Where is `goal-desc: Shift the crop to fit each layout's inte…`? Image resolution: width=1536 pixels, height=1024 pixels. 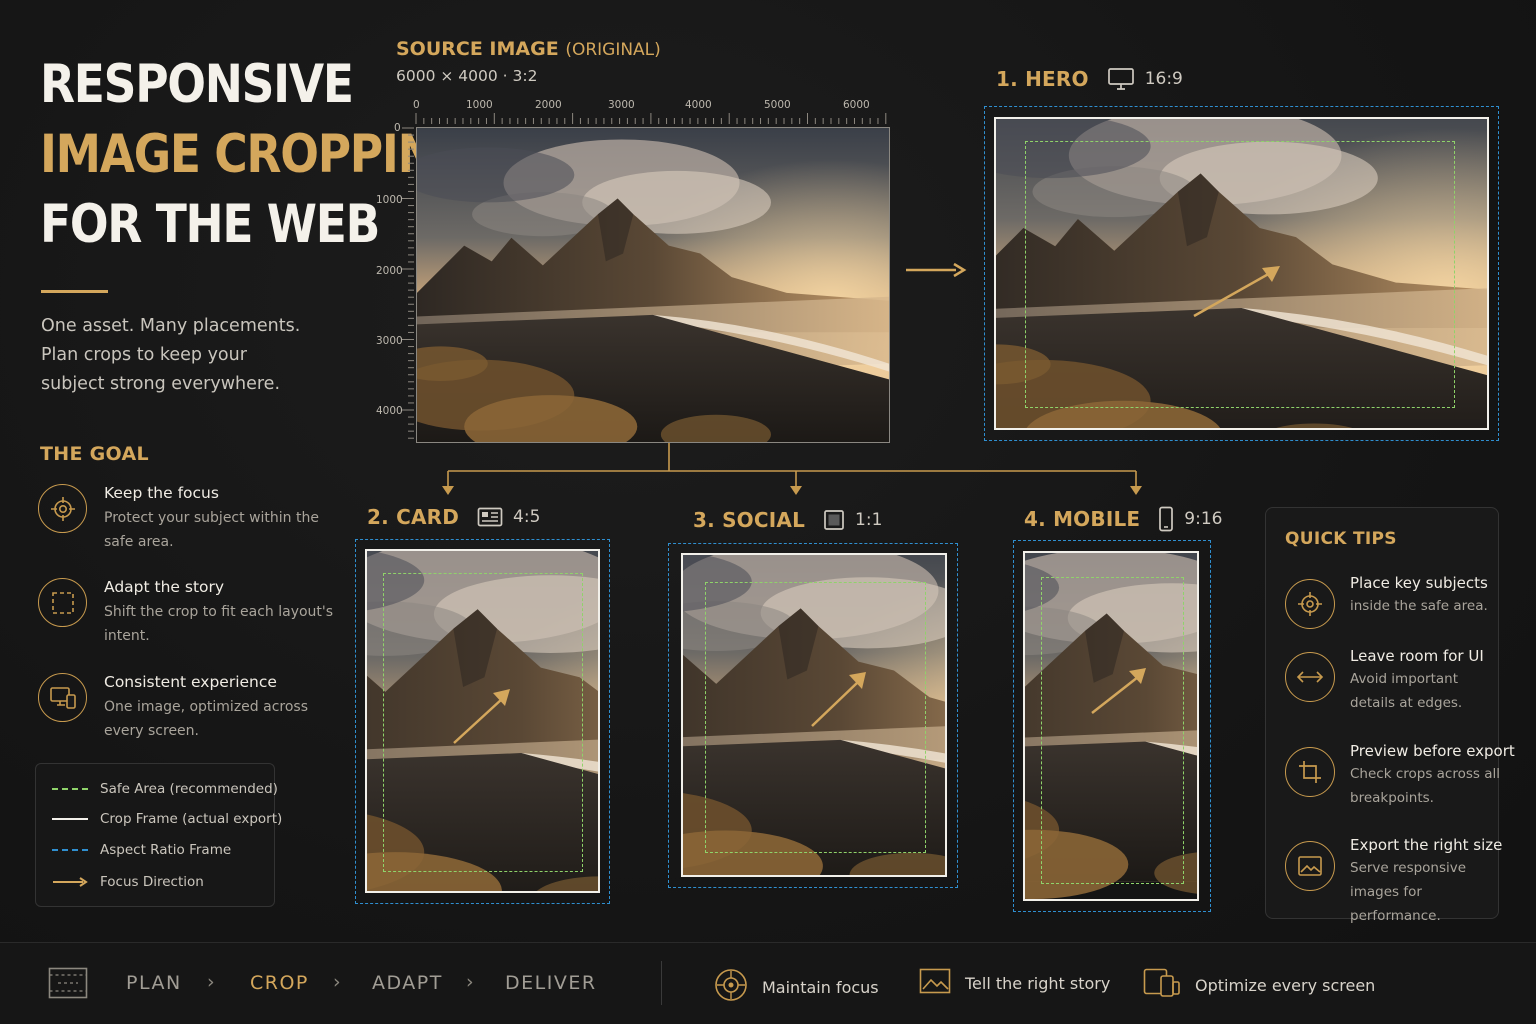 goal-desc: Shift the crop to fit each layout's inte… is located at coordinates (219, 624).